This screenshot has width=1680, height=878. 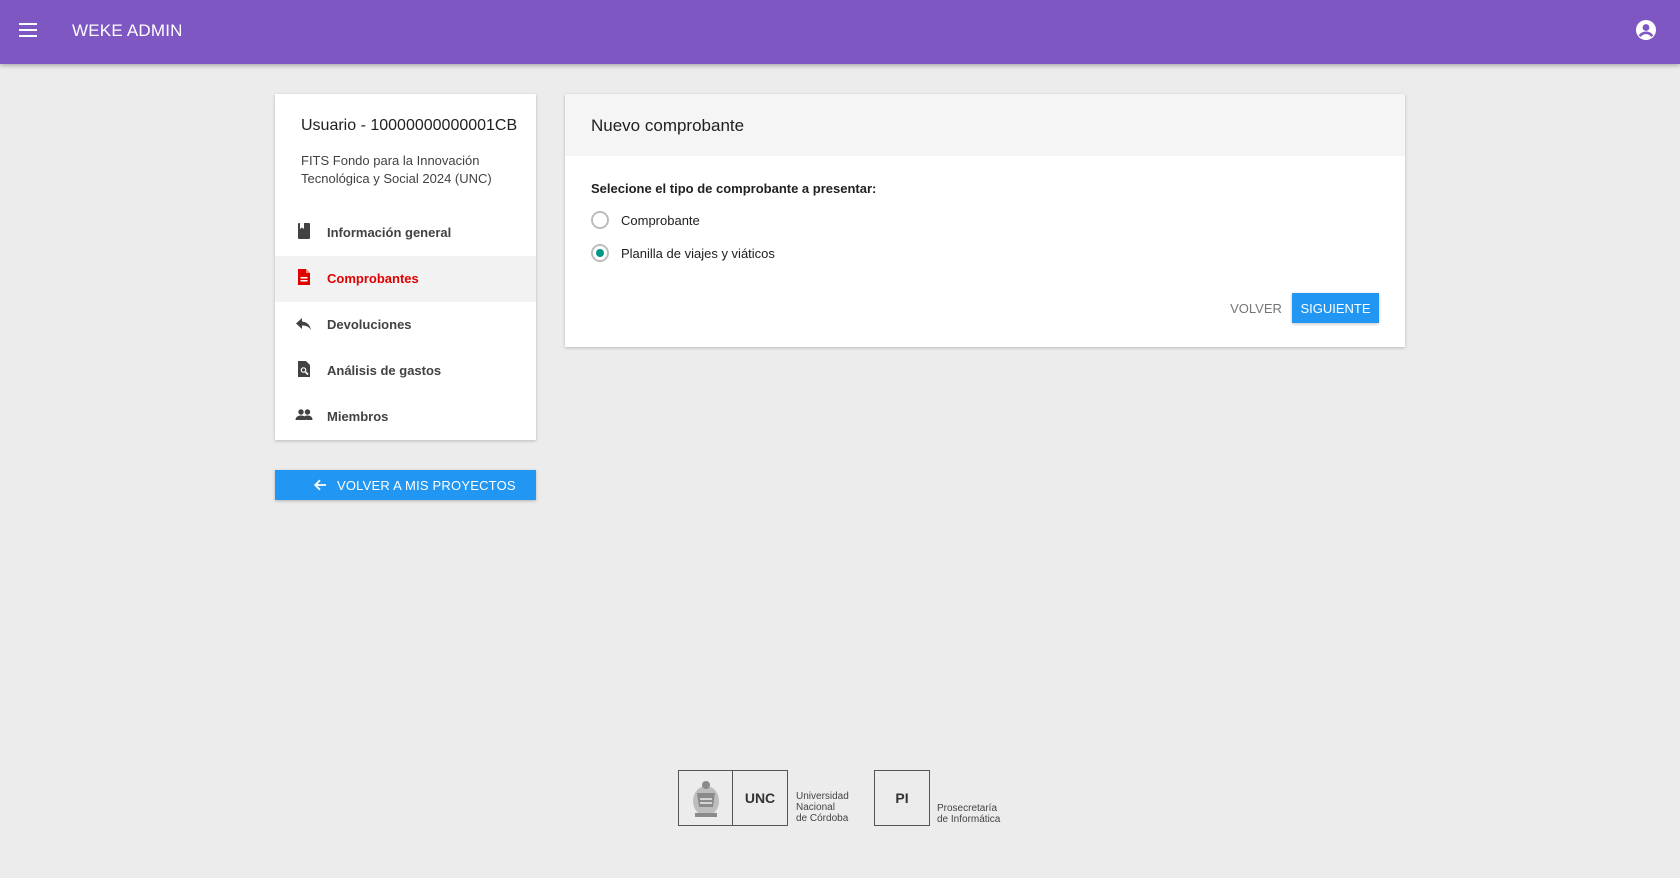 What do you see at coordinates (358, 416) in the screenshot?
I see `nav-label: Miembros` at bounding box center [358, 416].